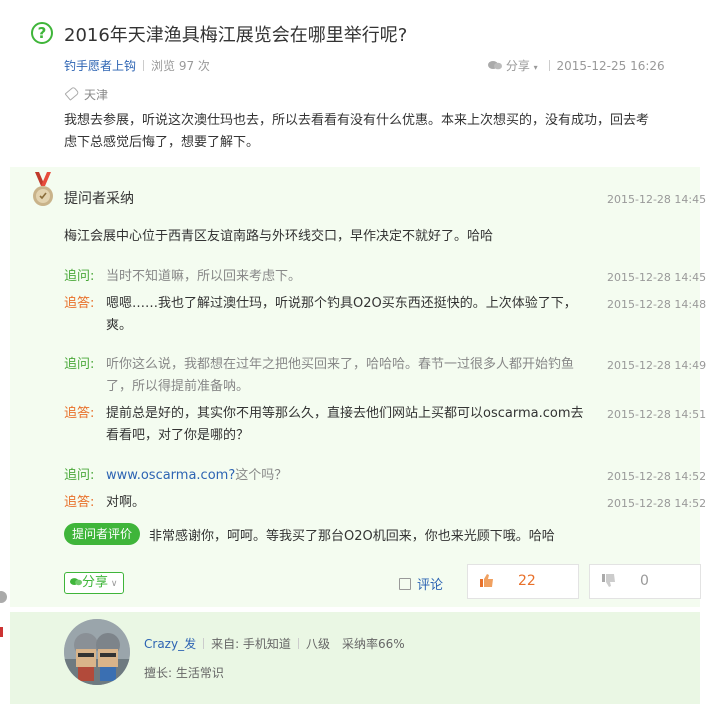  I want to click on upvote-button: 22, so click(523, 581).